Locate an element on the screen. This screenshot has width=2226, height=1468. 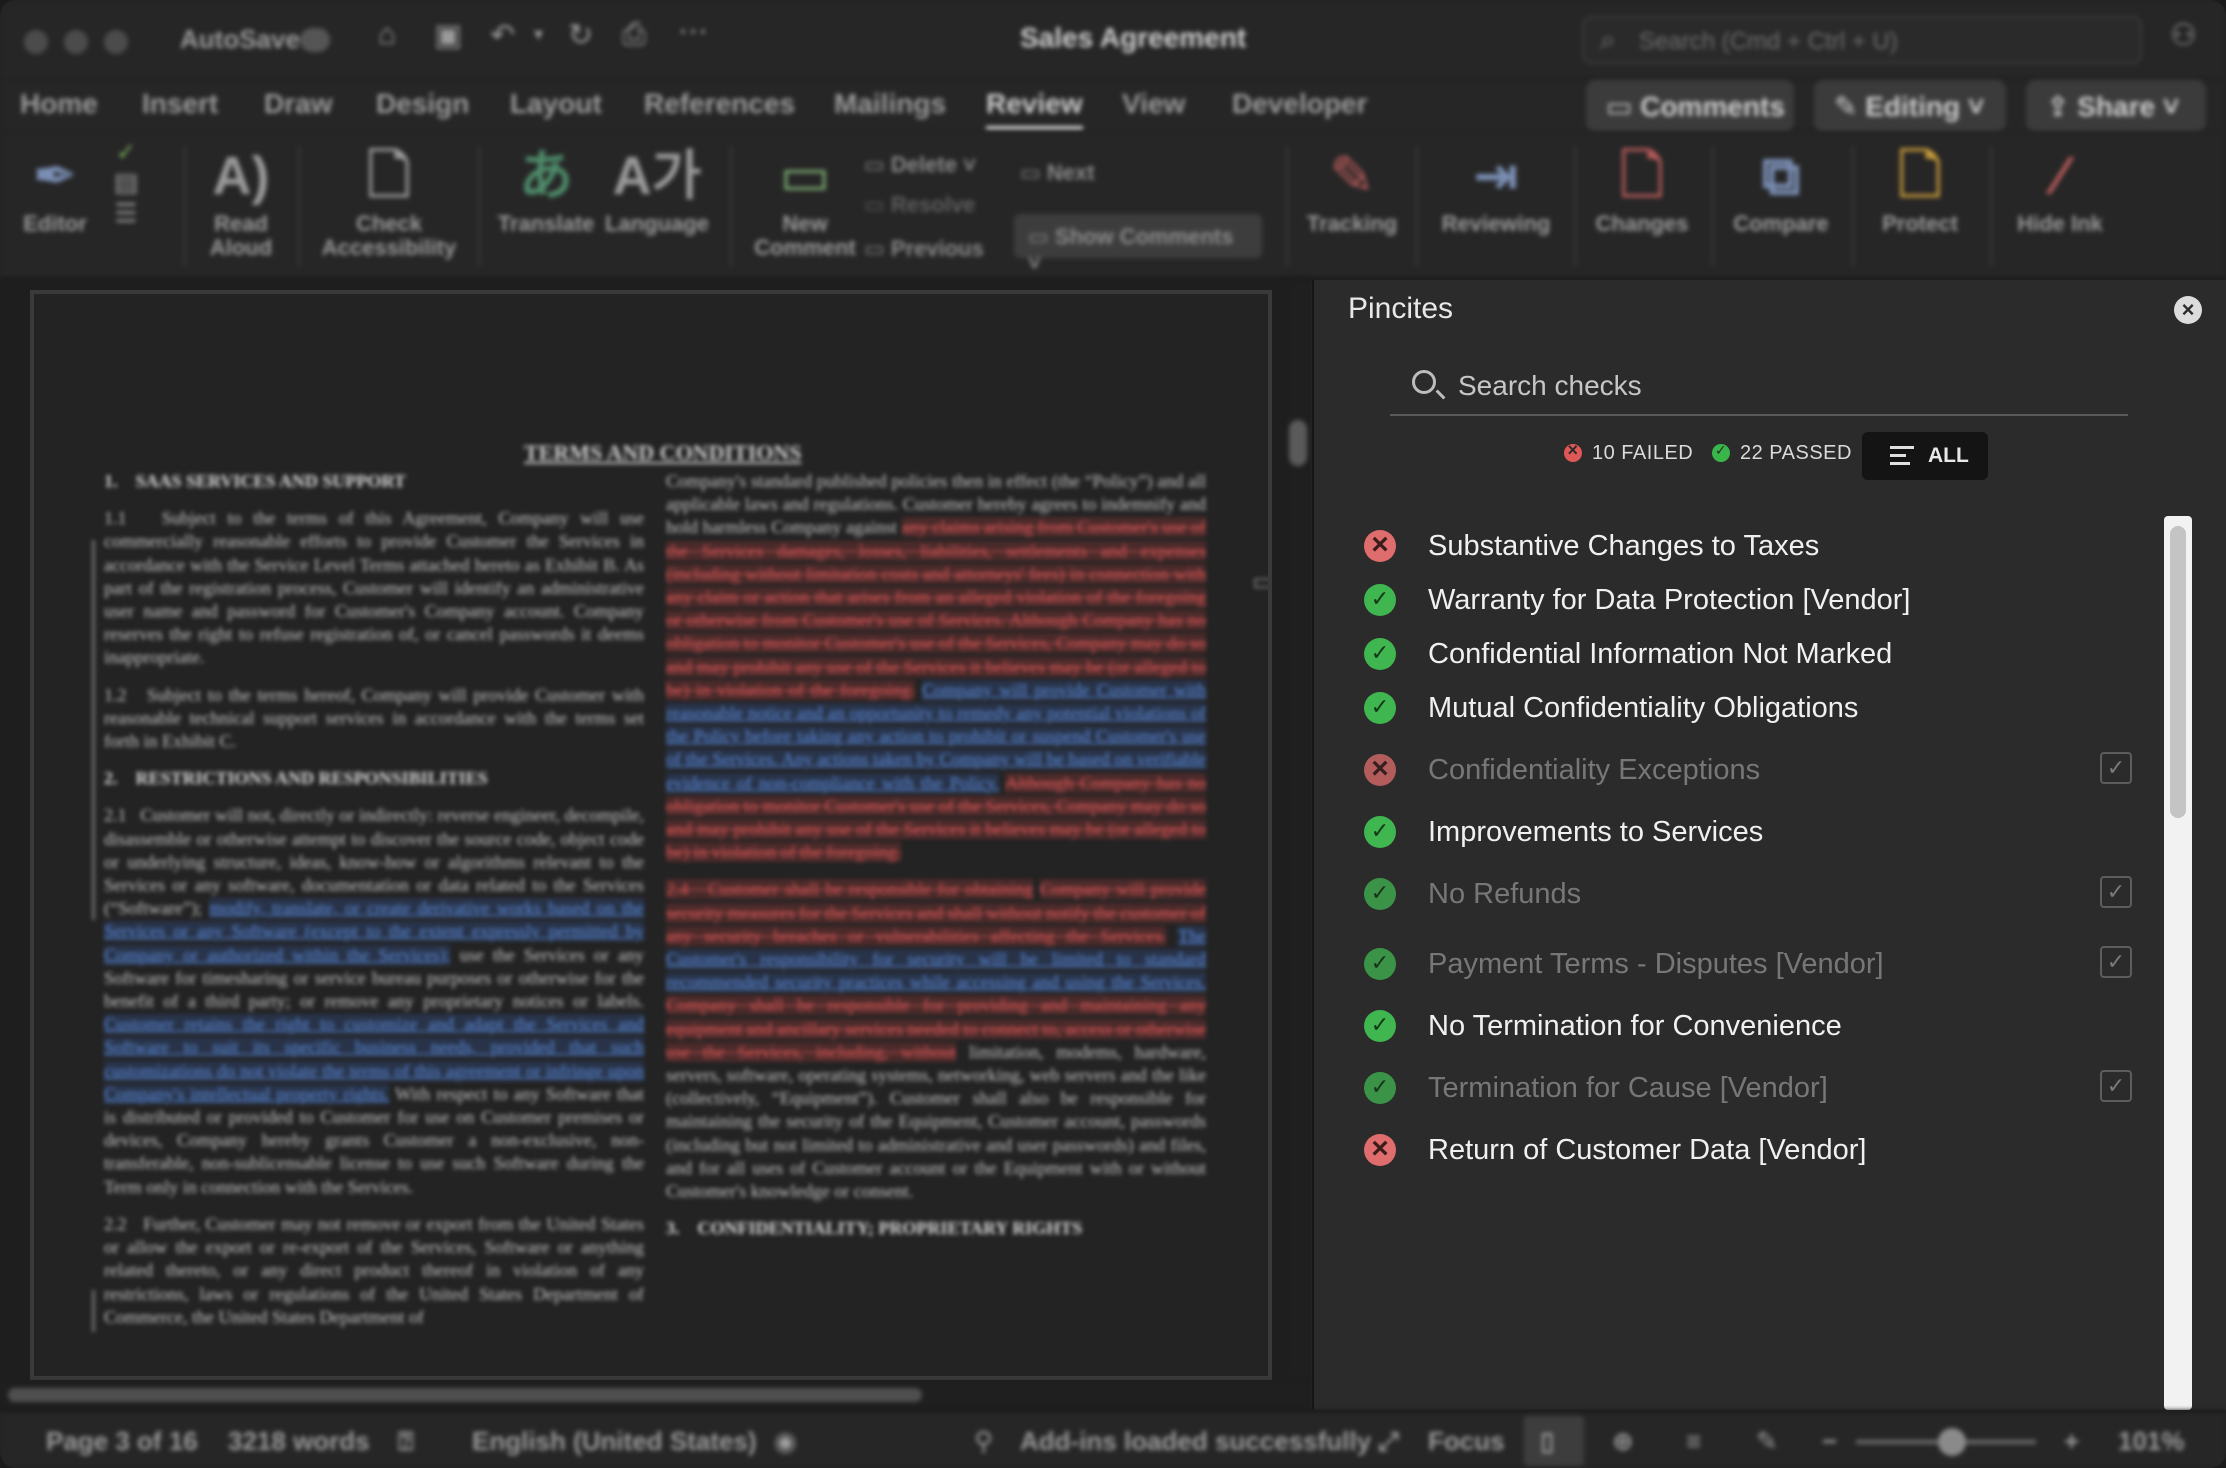
check-item: Payment Terms - Disputes [Vendor] ✓ is located at coordinates (1743, 964).